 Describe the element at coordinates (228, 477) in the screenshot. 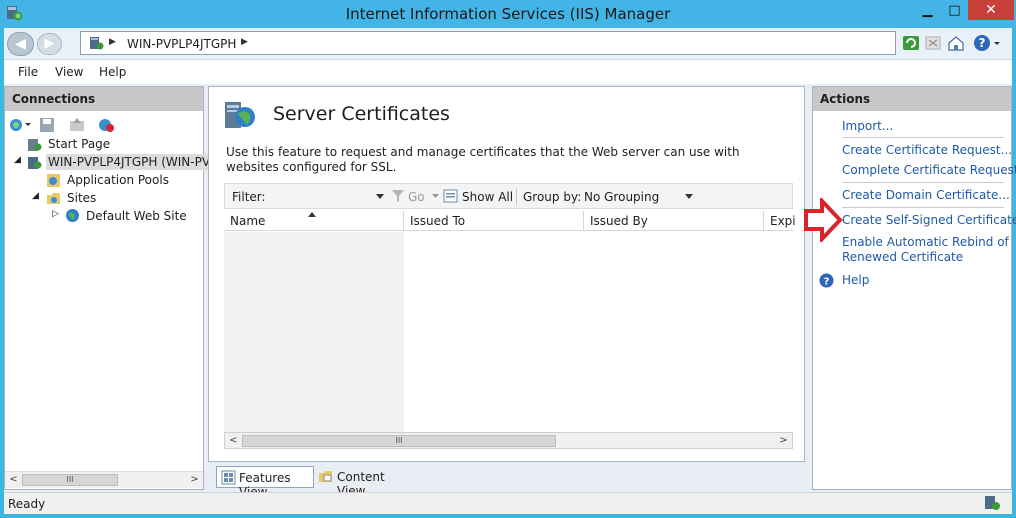

I see `features-view-icon` at that location.